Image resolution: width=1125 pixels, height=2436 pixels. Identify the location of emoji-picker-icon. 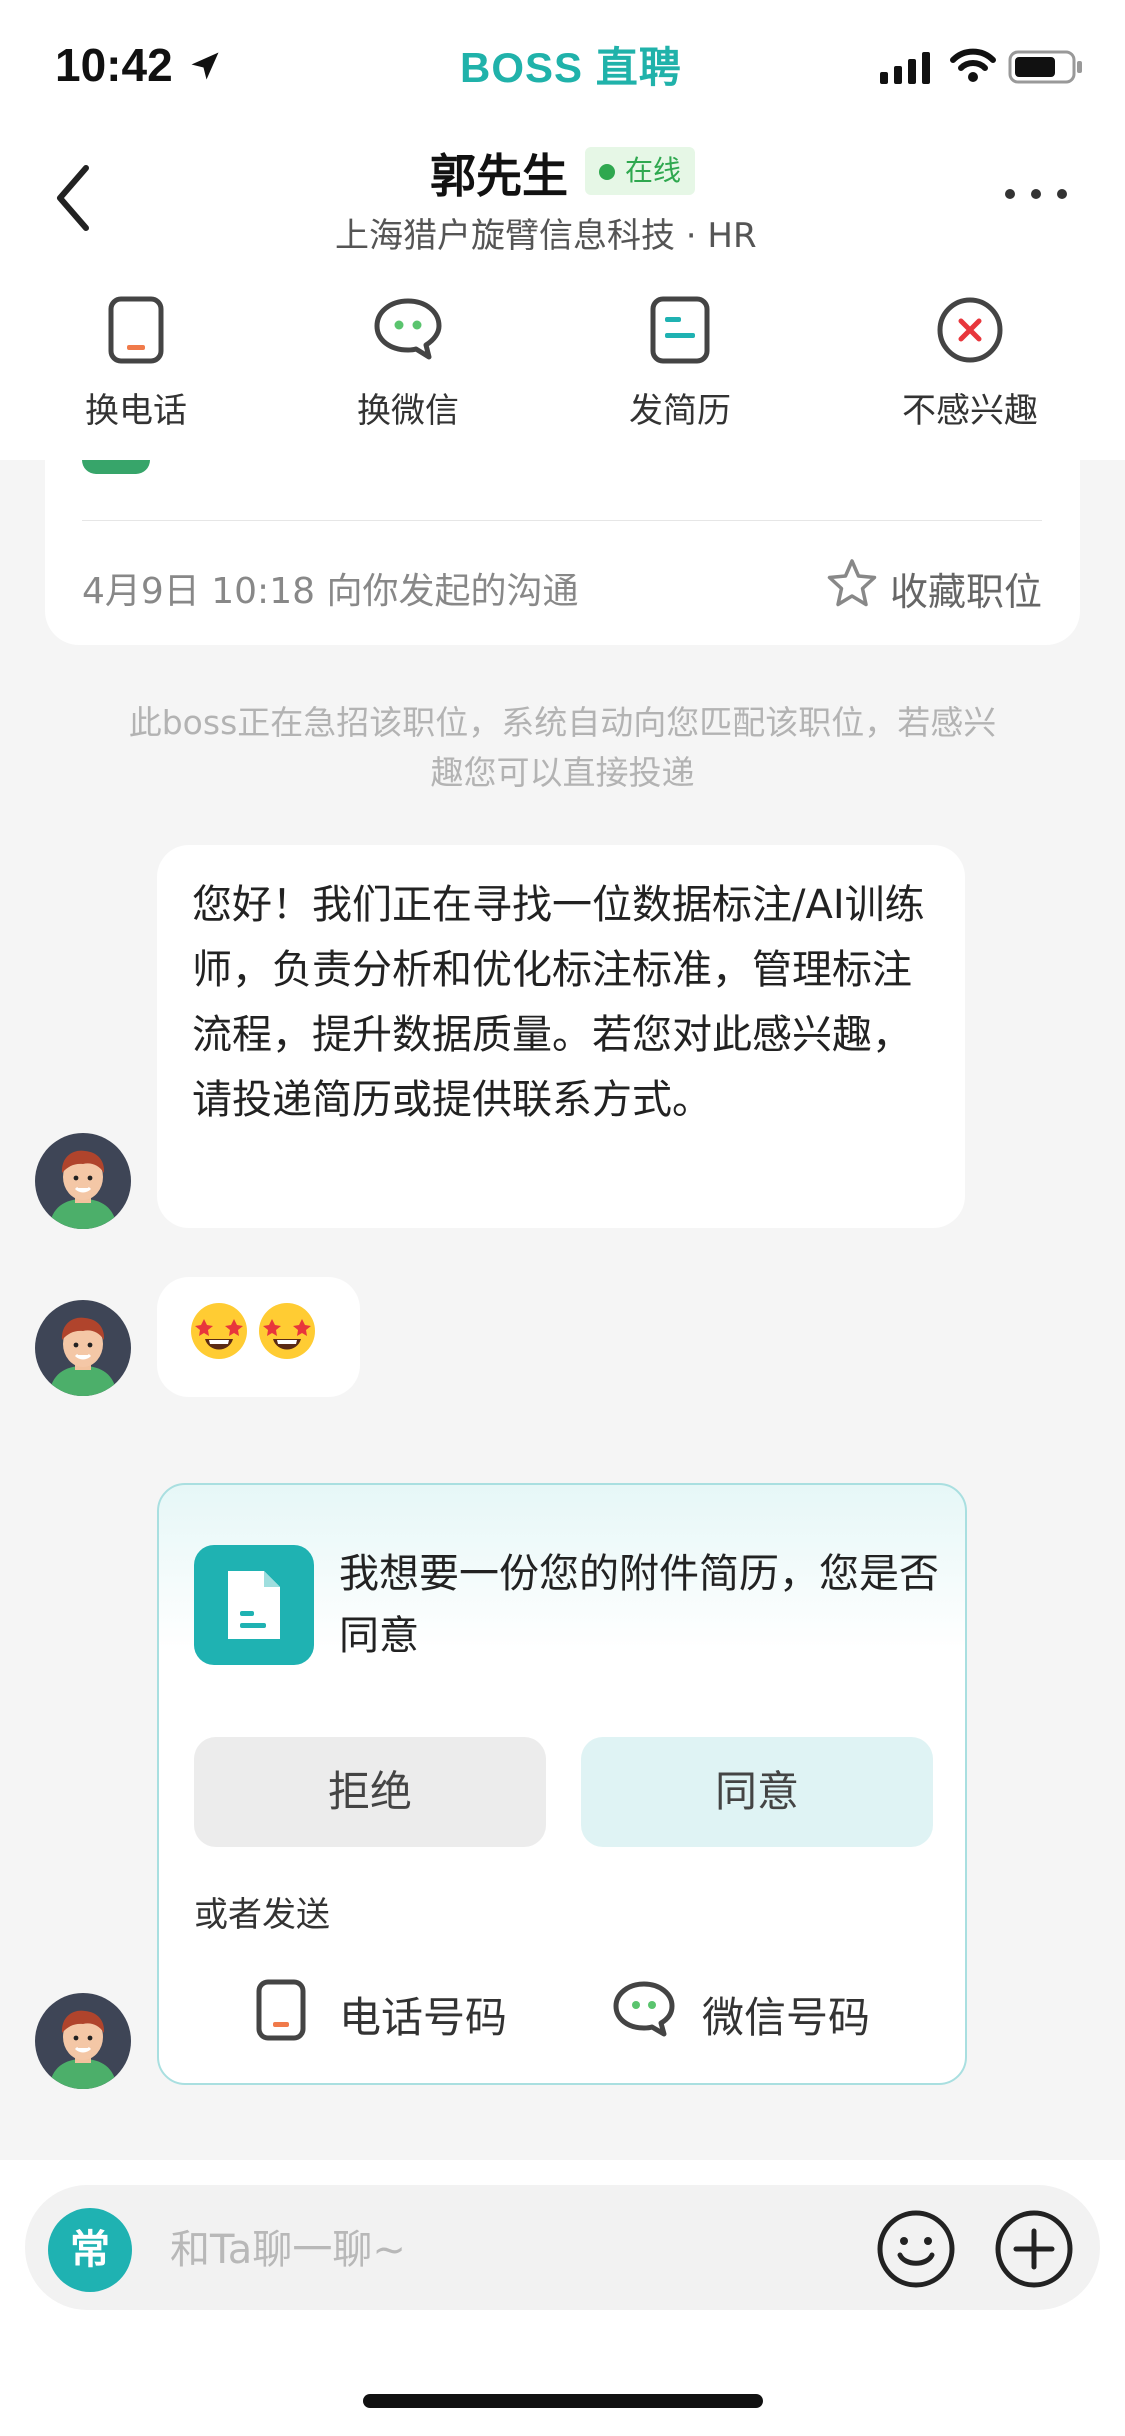
(916, 2249).